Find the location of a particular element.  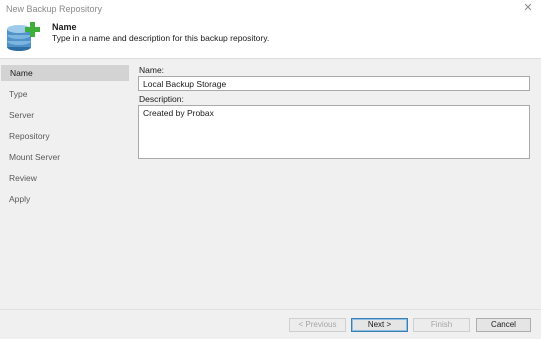

cancel-button: Cancel is located at coordinates (503, 325).